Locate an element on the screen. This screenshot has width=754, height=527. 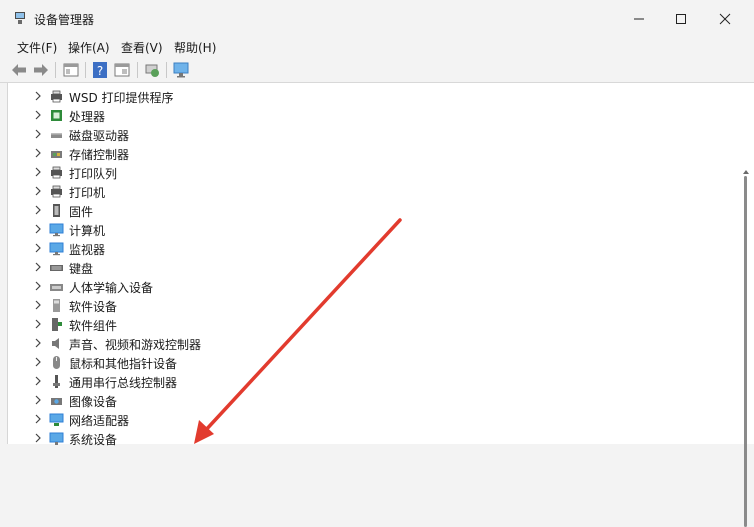
tree-item: 存储控制器 is located at coordinates (368, 153).